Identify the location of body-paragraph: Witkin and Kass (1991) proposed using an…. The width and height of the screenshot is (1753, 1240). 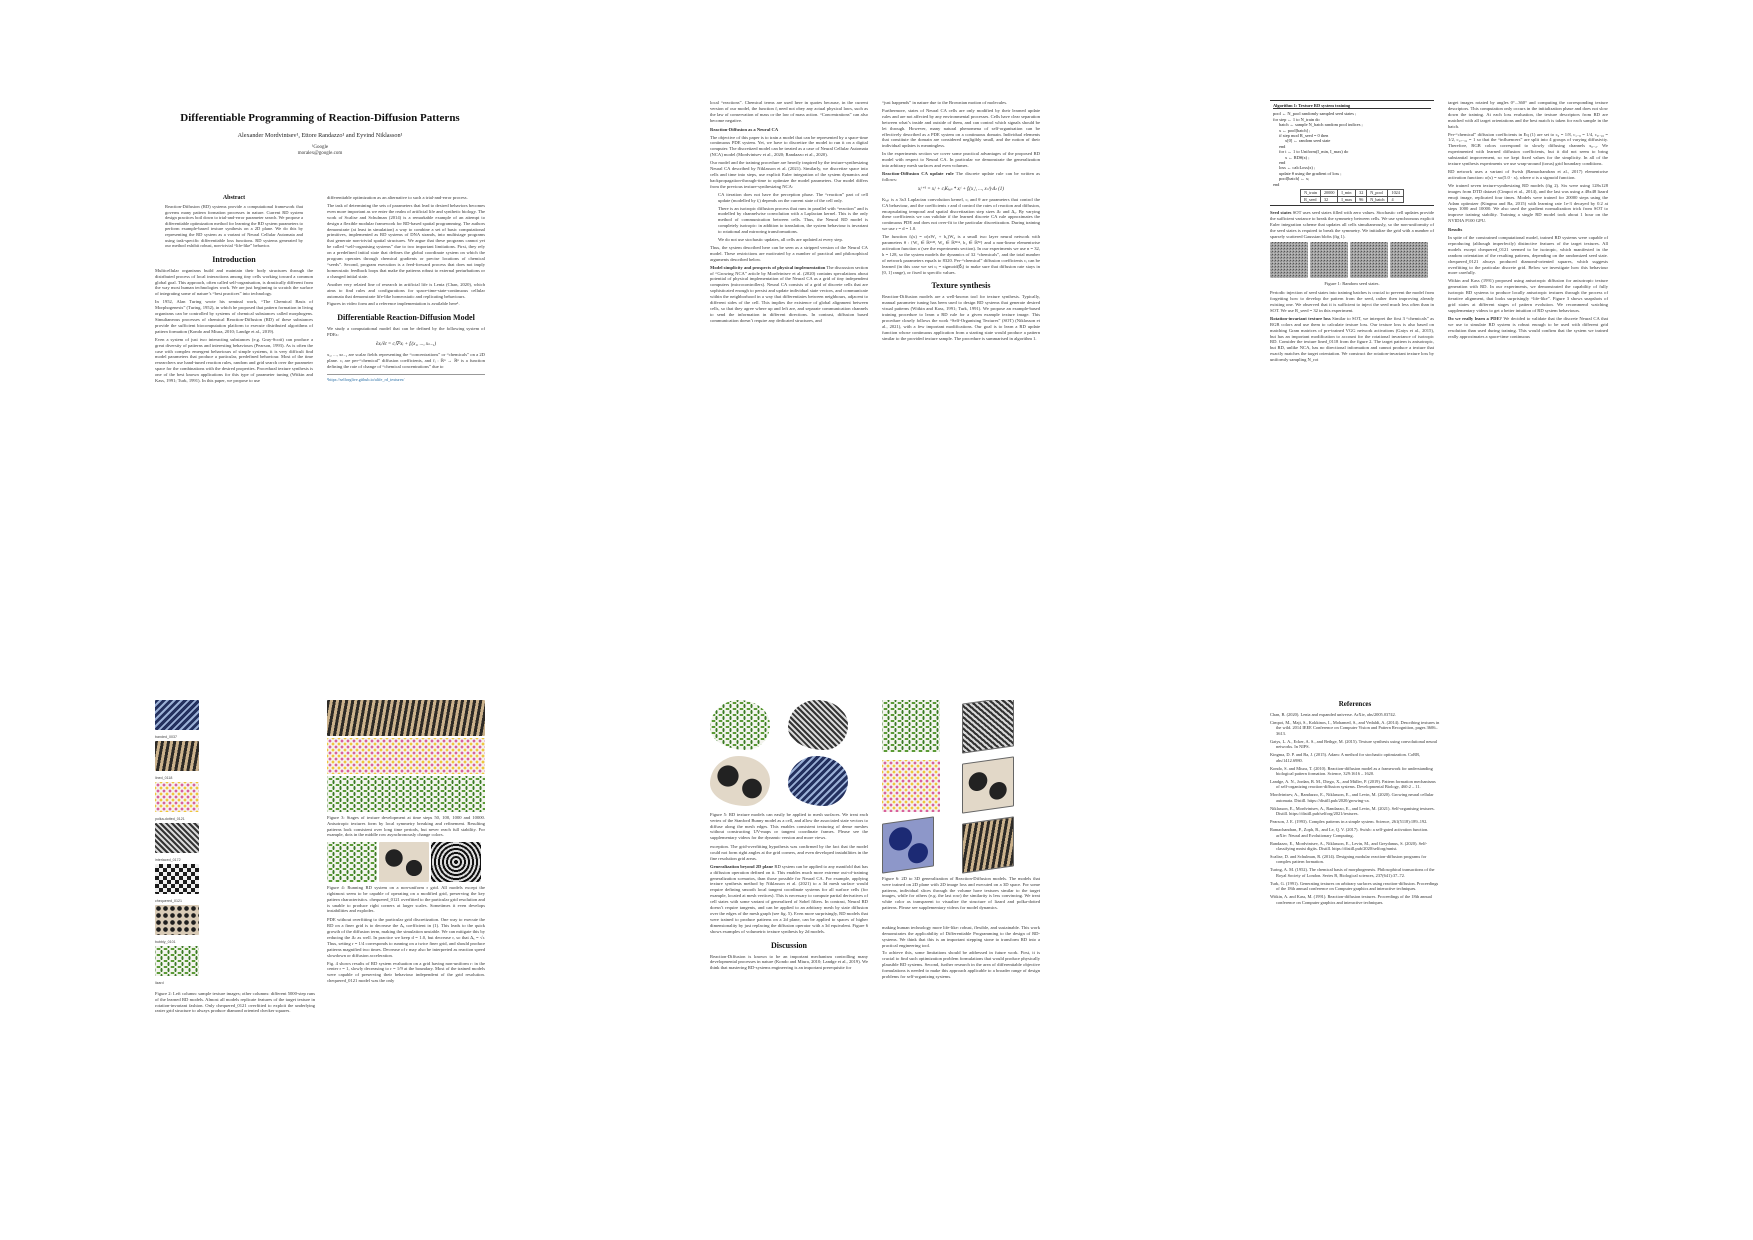
(1528, 295).